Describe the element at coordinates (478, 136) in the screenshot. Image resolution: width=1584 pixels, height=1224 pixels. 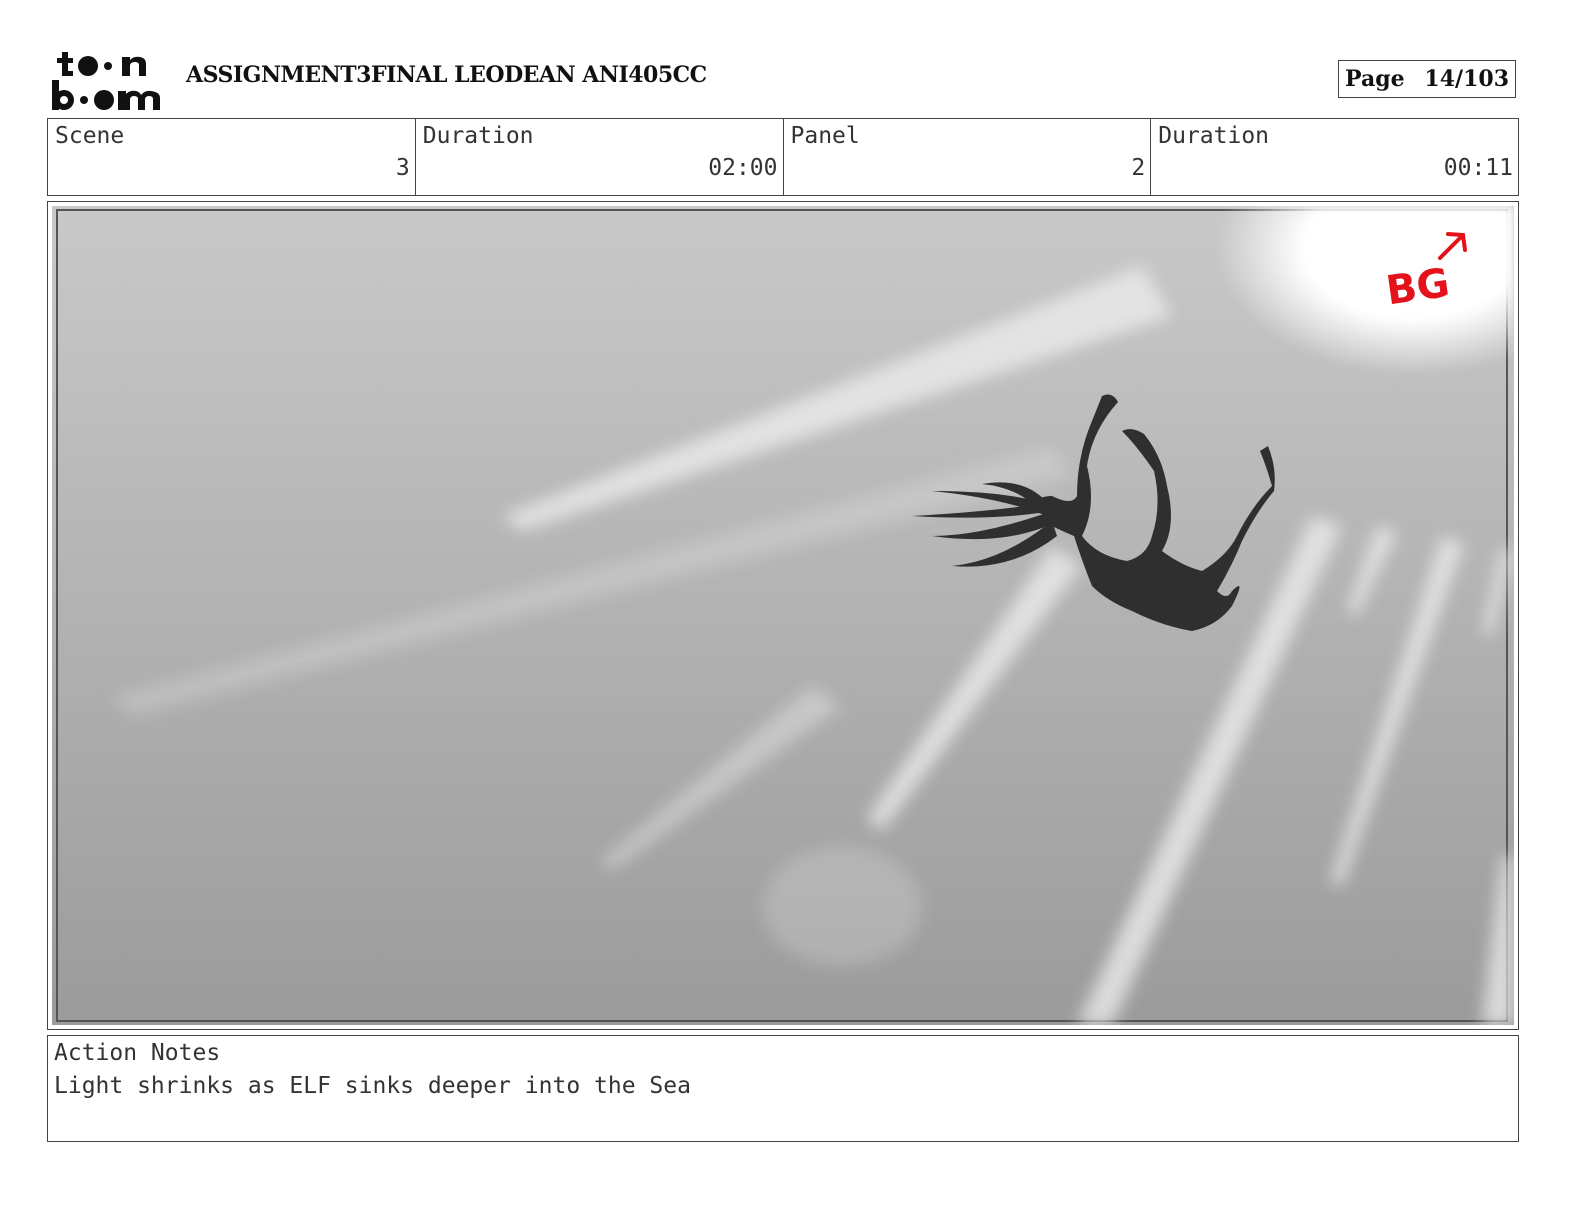
I see `scene-duration-label: Duration` at that location.